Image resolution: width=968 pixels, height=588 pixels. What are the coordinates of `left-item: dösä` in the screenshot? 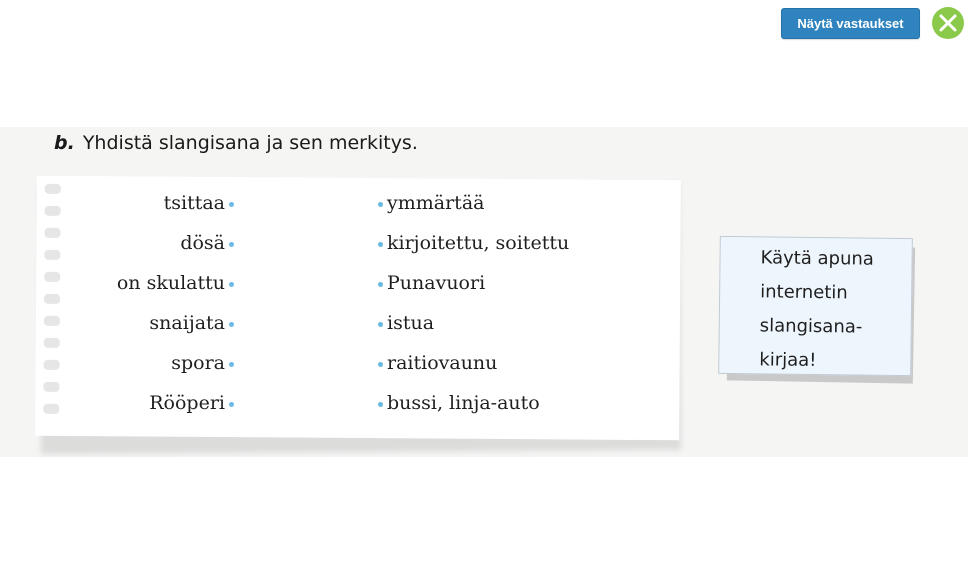 It's located at (207, 243).